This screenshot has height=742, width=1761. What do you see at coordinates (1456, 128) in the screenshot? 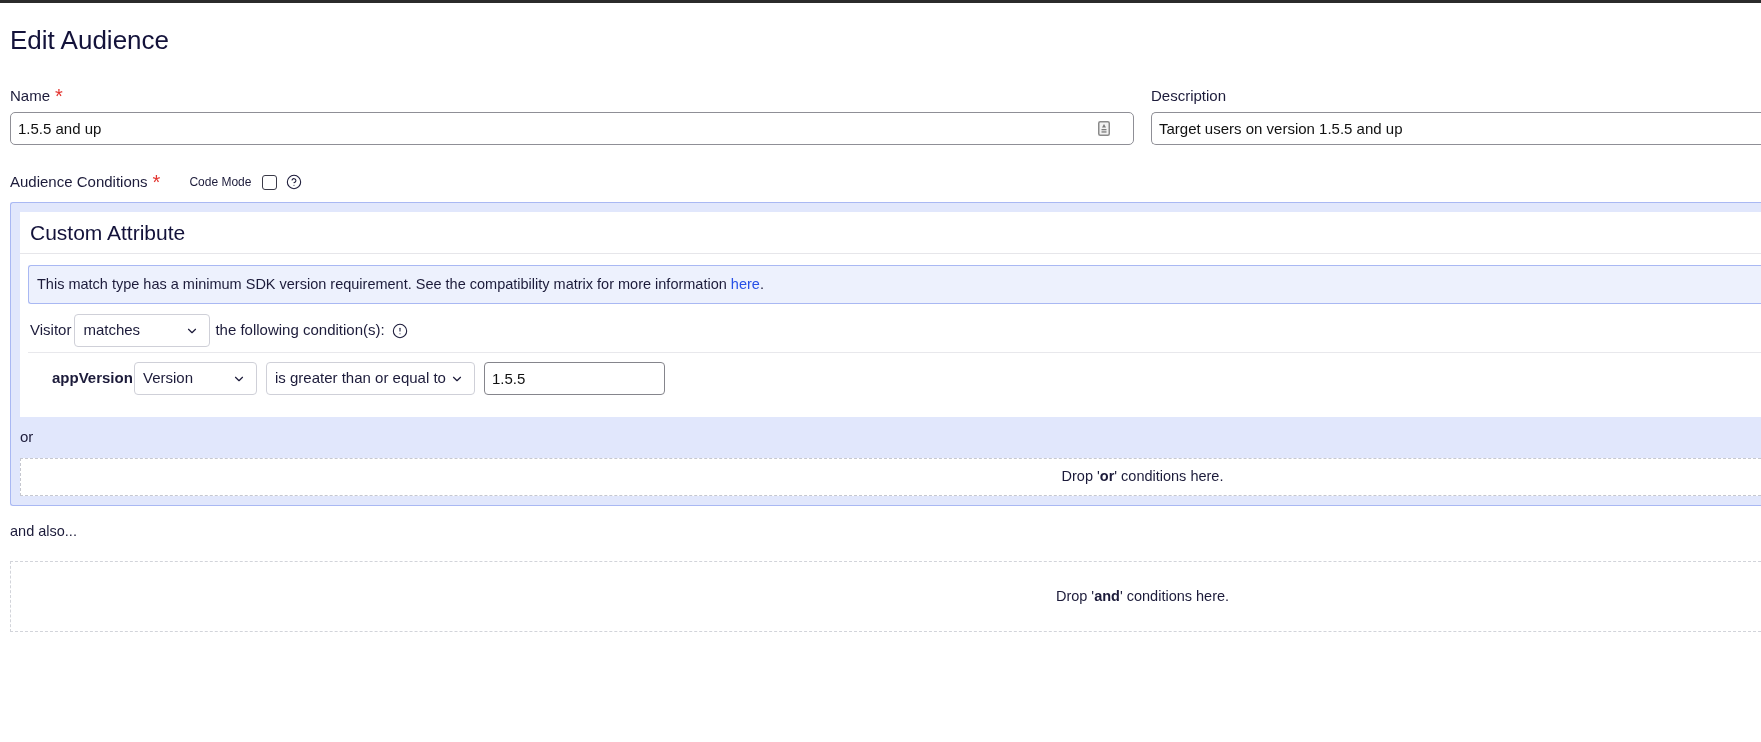
I see `description-input: Target users on version 1.5.5 and up` at bounding box center [1456, 128].